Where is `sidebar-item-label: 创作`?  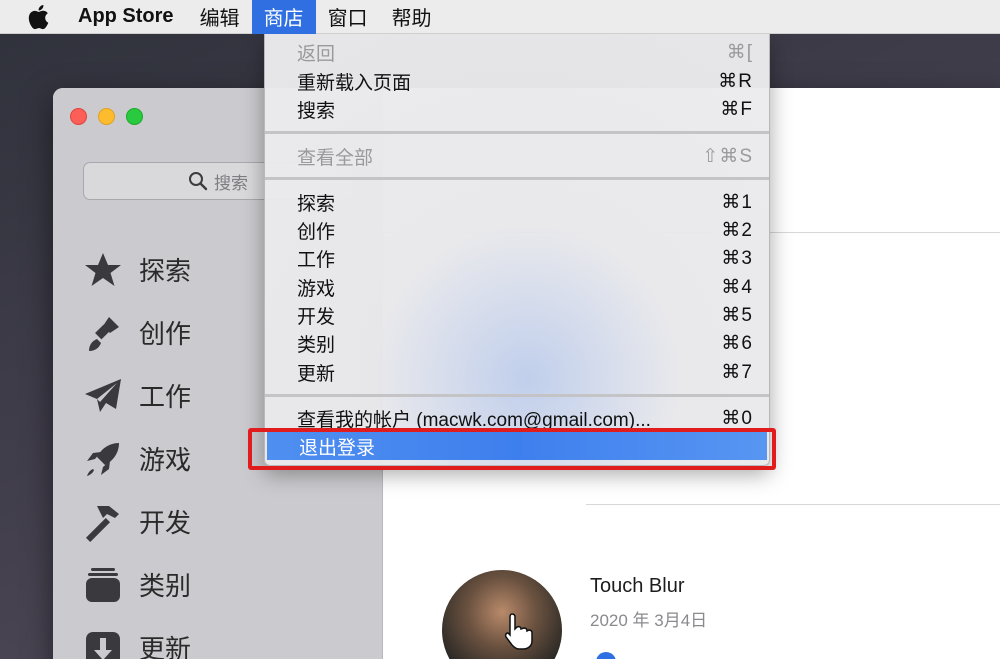 sidebar-item-label: 创作 is located at coordinates (165, 334).